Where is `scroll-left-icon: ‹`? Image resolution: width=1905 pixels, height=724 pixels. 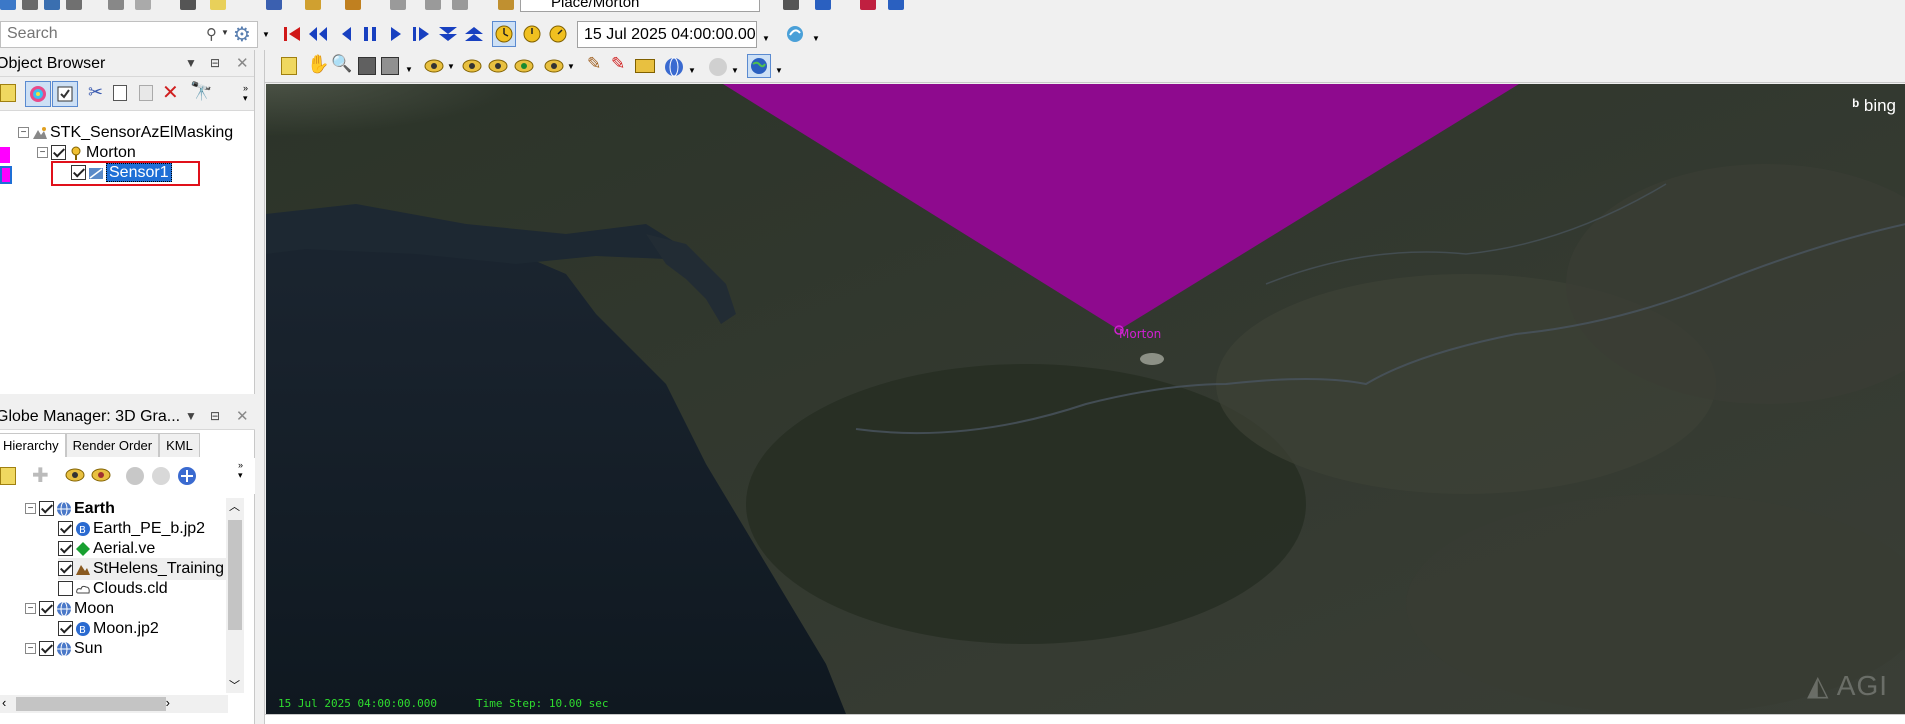
scroll-left-icon: ‹ is located at coordinates (4, 702).